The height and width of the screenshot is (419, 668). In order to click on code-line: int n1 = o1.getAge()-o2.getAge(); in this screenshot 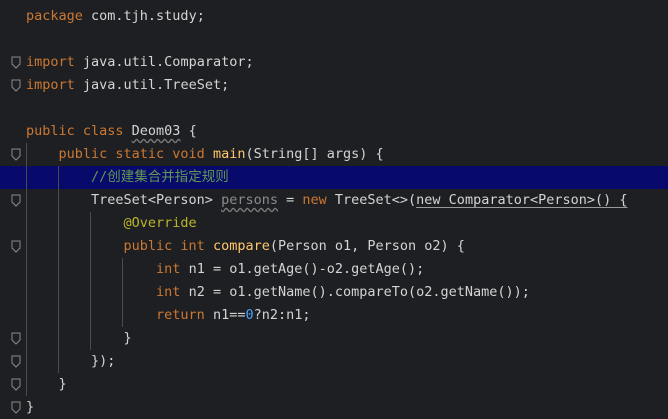, I will do `click(334, 269)`.